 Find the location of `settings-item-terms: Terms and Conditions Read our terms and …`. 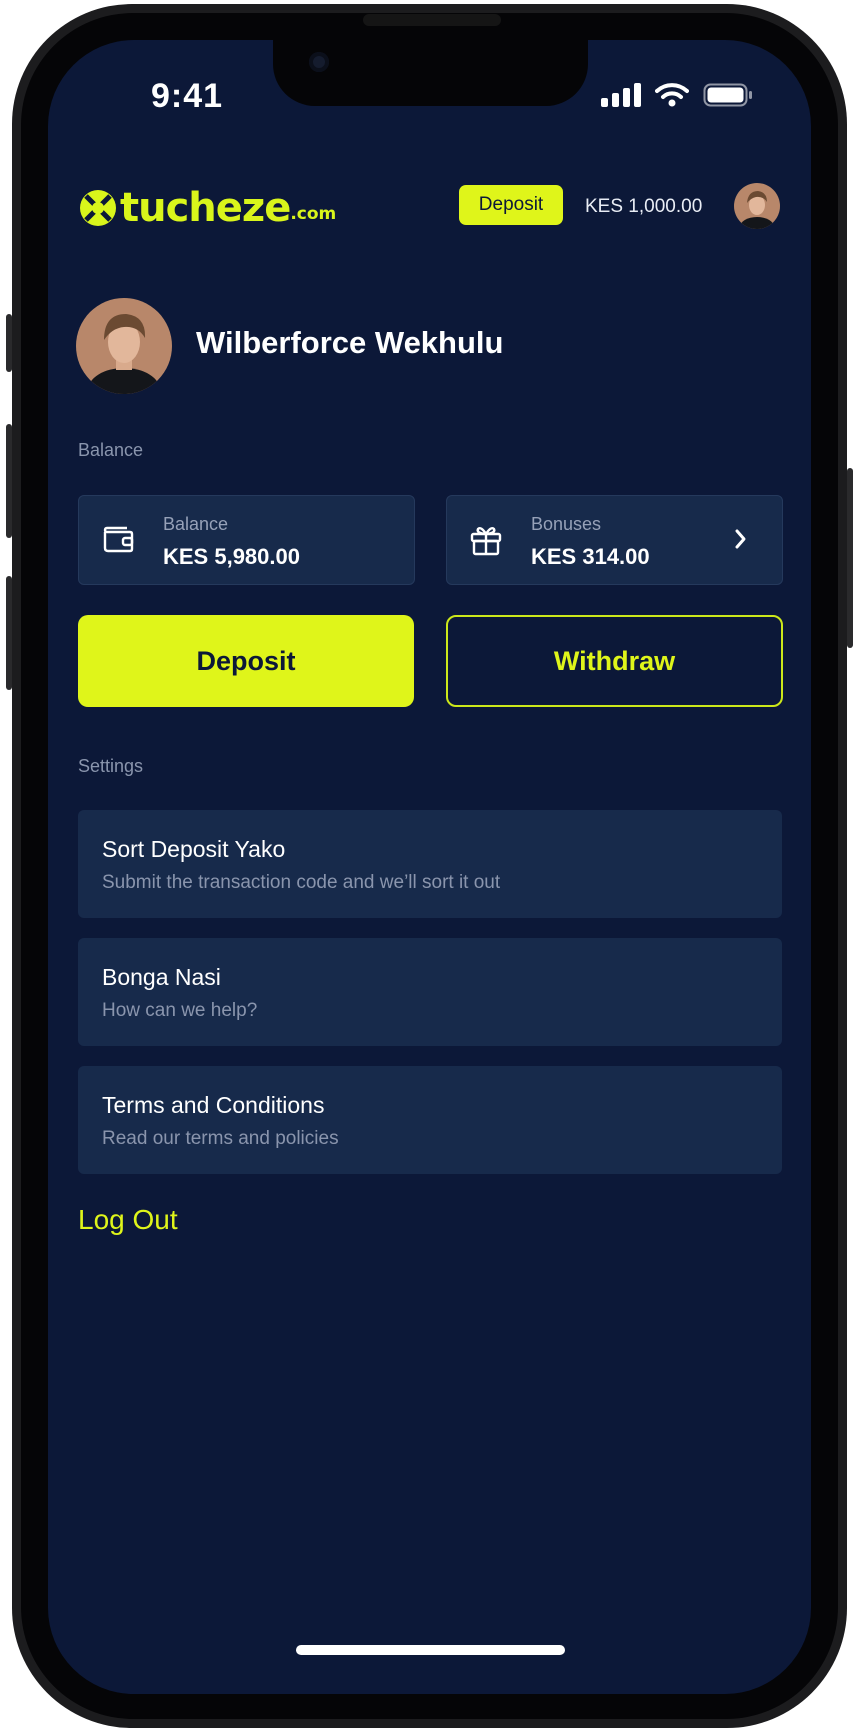

settings-item-terms: Terms and Conditions Read our terms and … is located at coordinates (430, 1120).